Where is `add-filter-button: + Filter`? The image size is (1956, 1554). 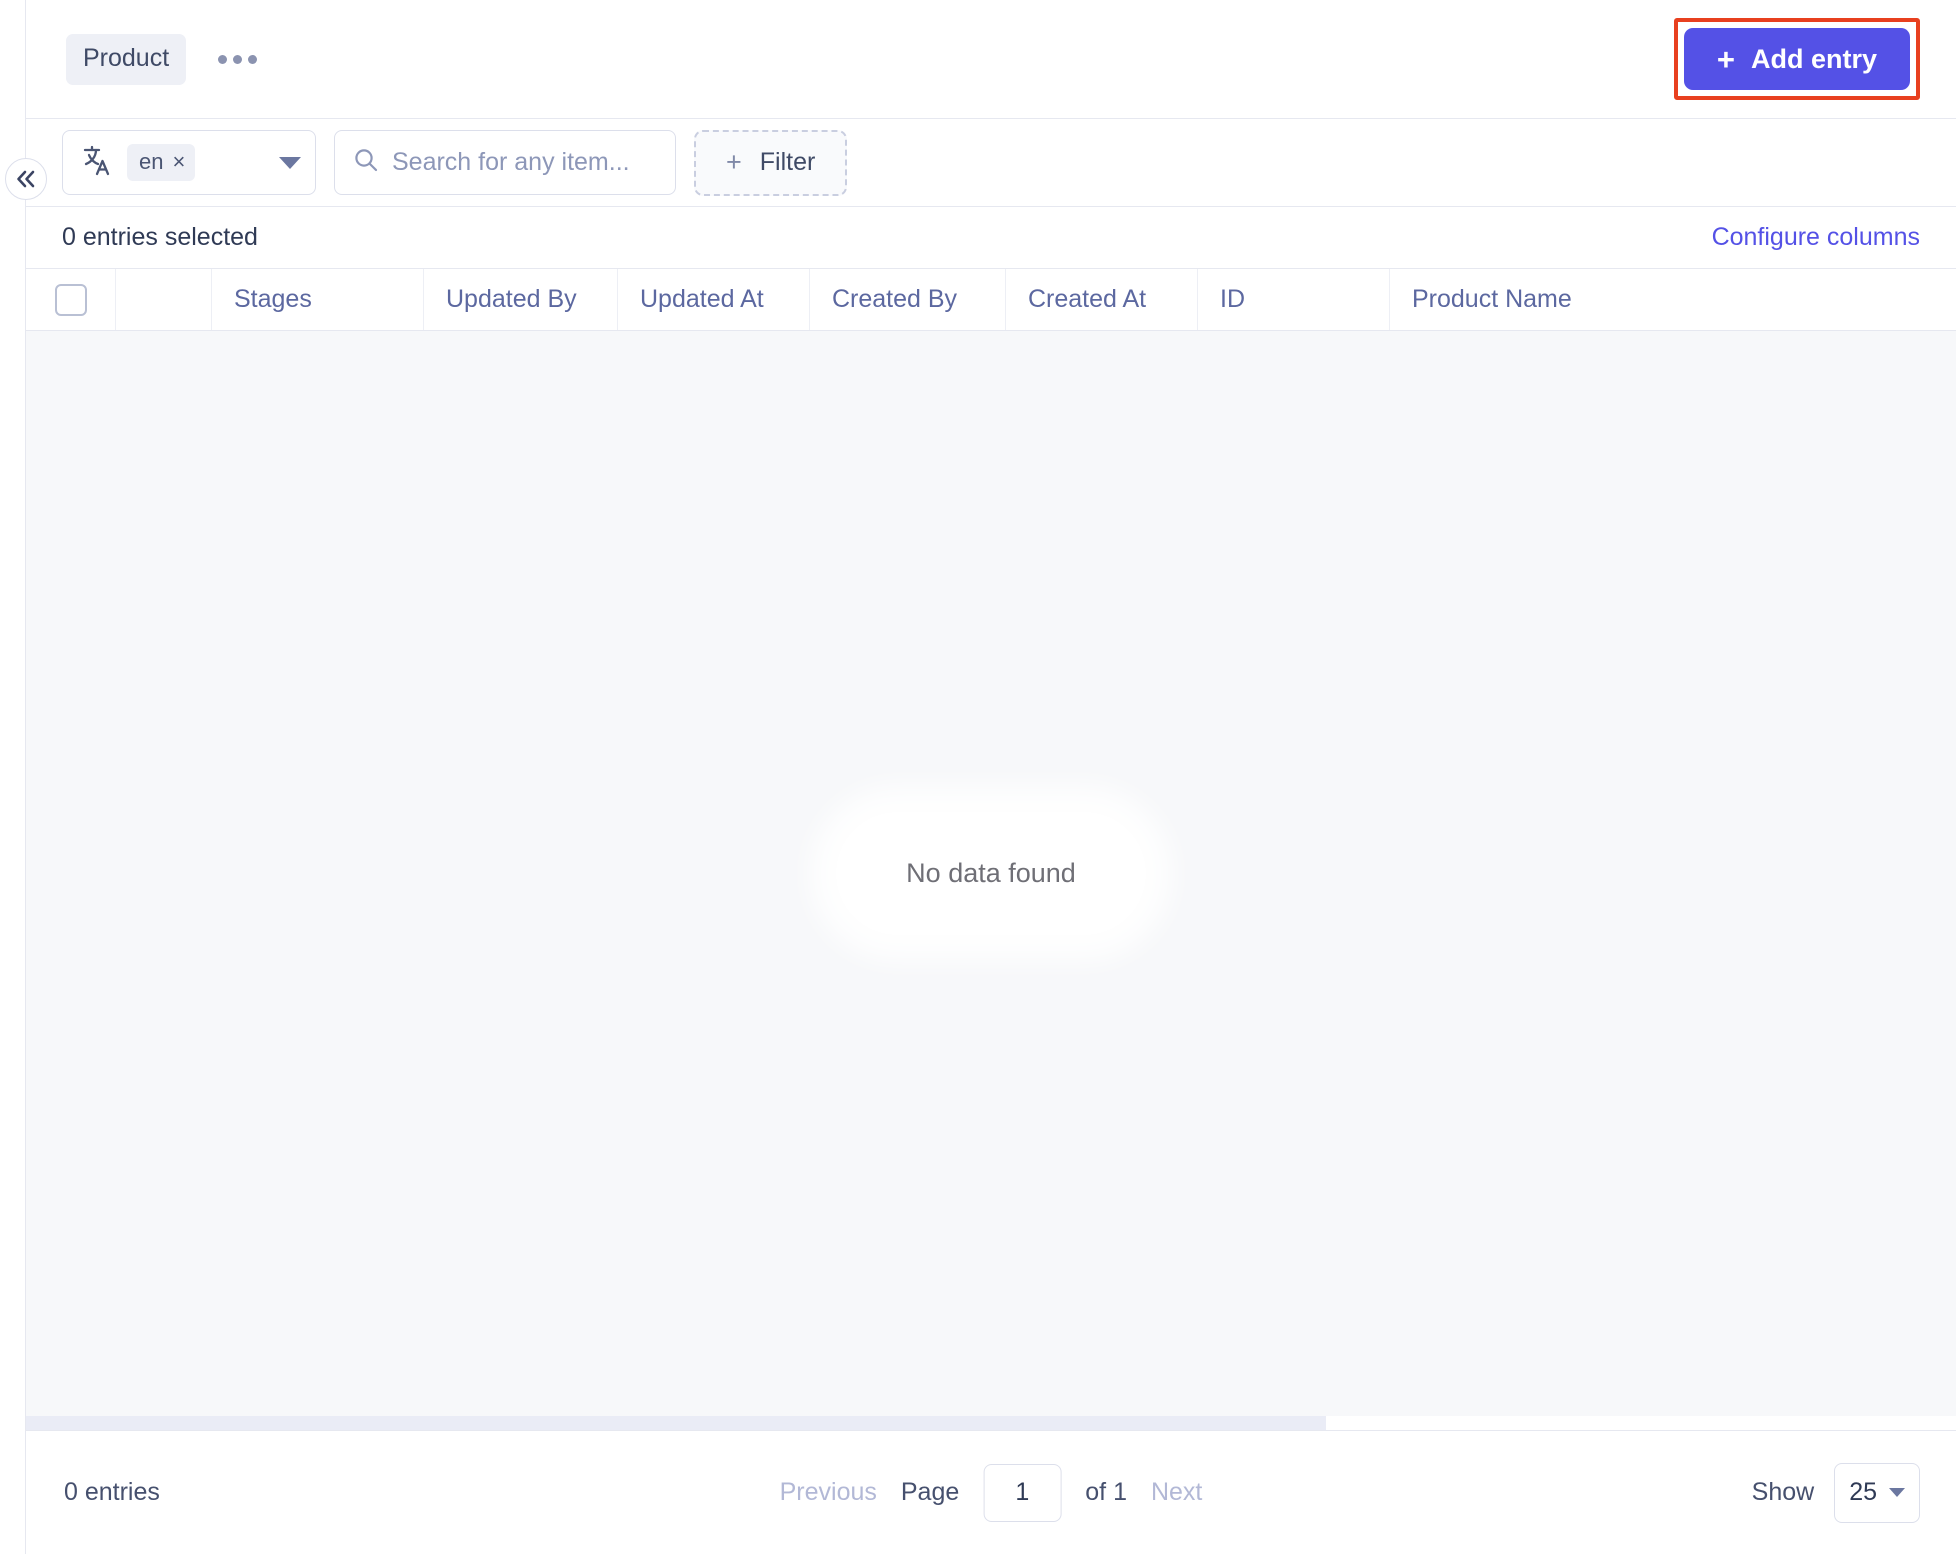 add-filter-button: + Filter is located at coordinates (771, 162).